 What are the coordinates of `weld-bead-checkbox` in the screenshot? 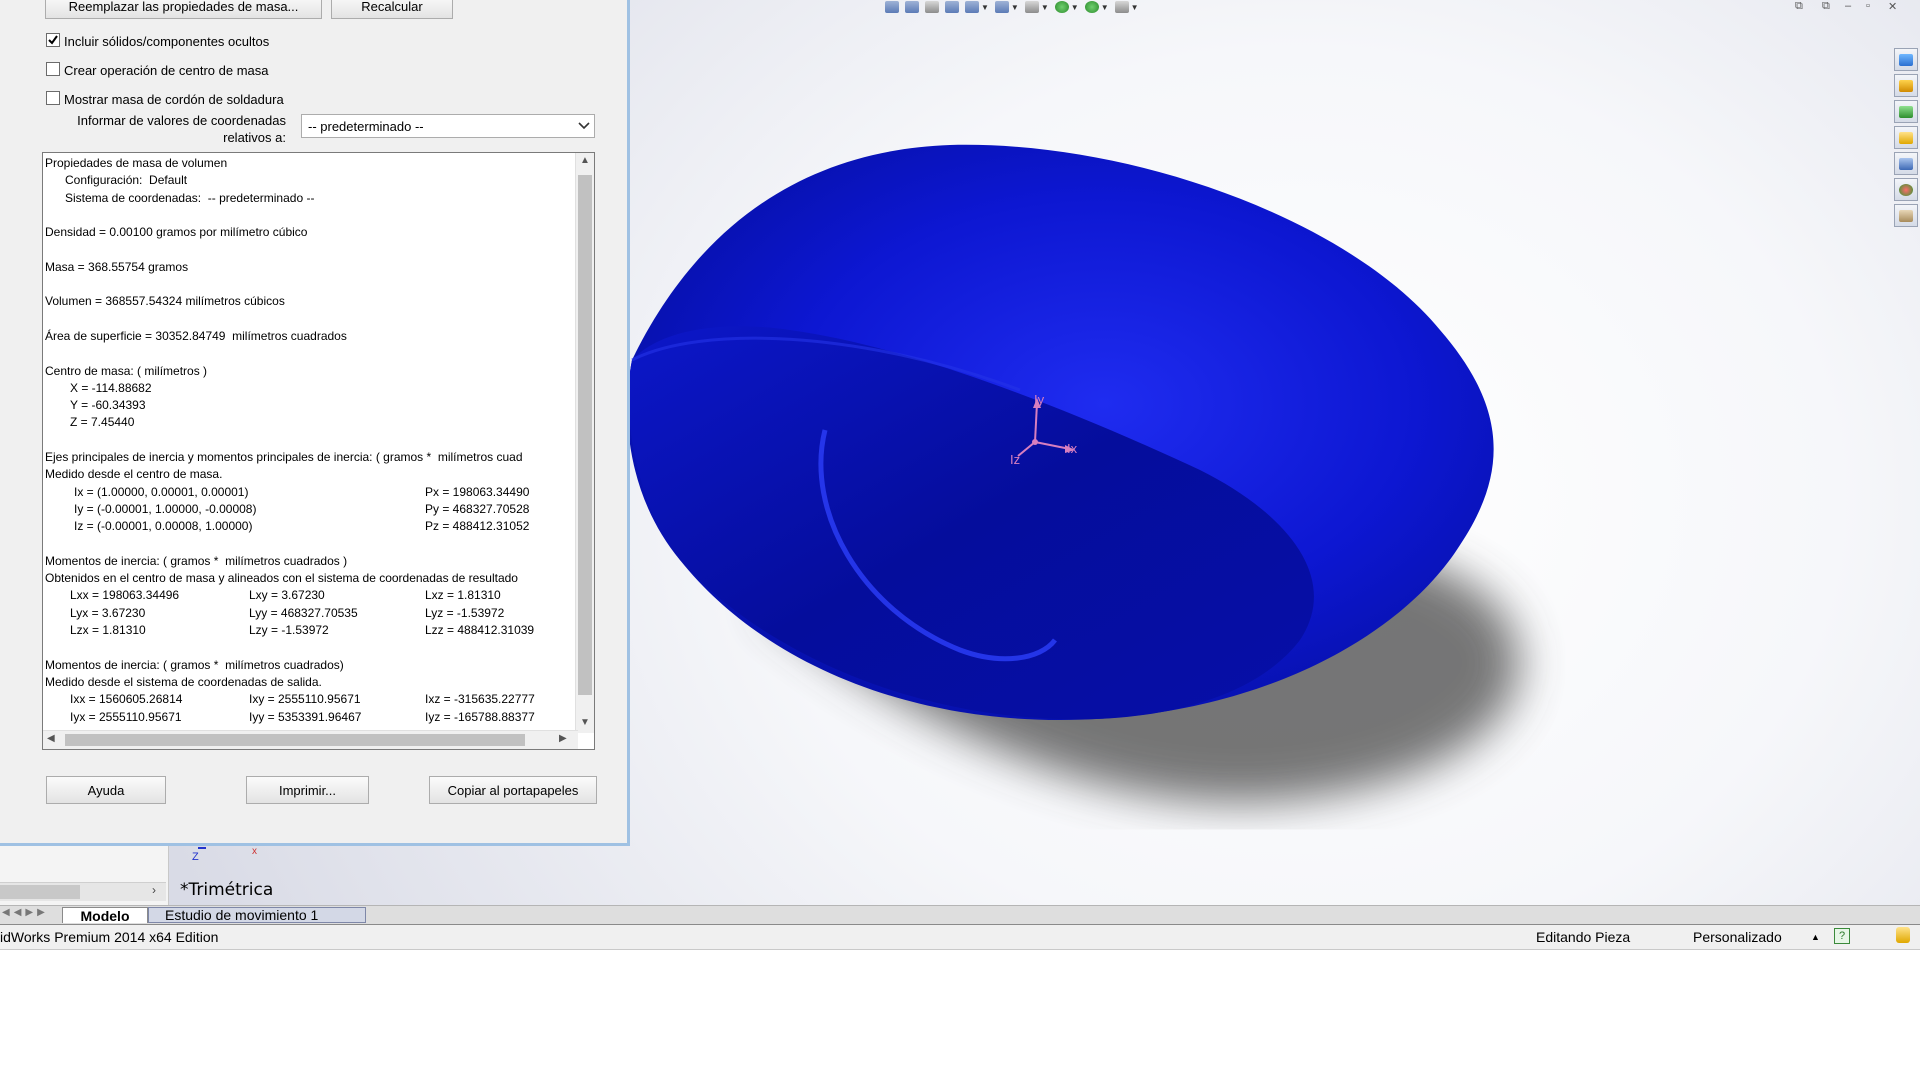 It's located at (53, 98).